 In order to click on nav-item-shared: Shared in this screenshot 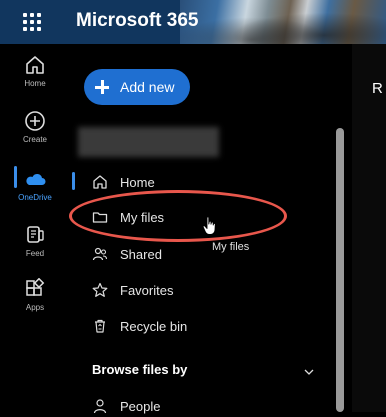, I will do `click(127, 254)`.